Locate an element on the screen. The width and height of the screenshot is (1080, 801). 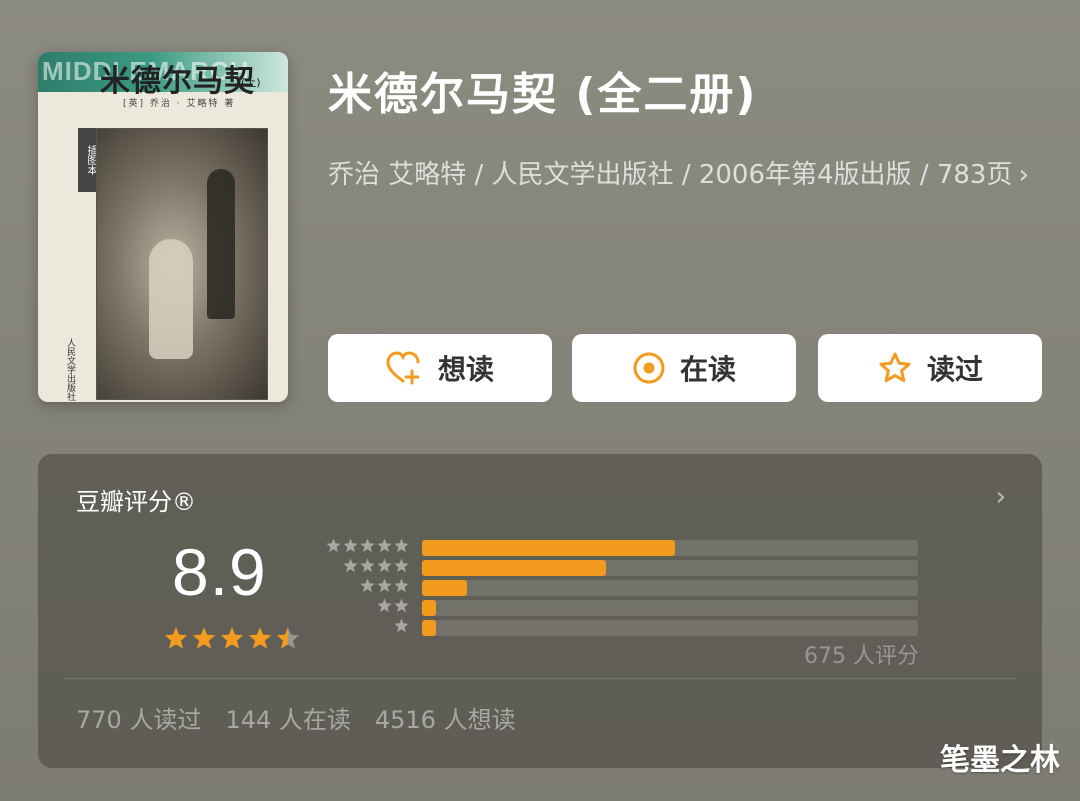
cover-publisher: 人民文学出版社 is located at coordinates (70, 369).